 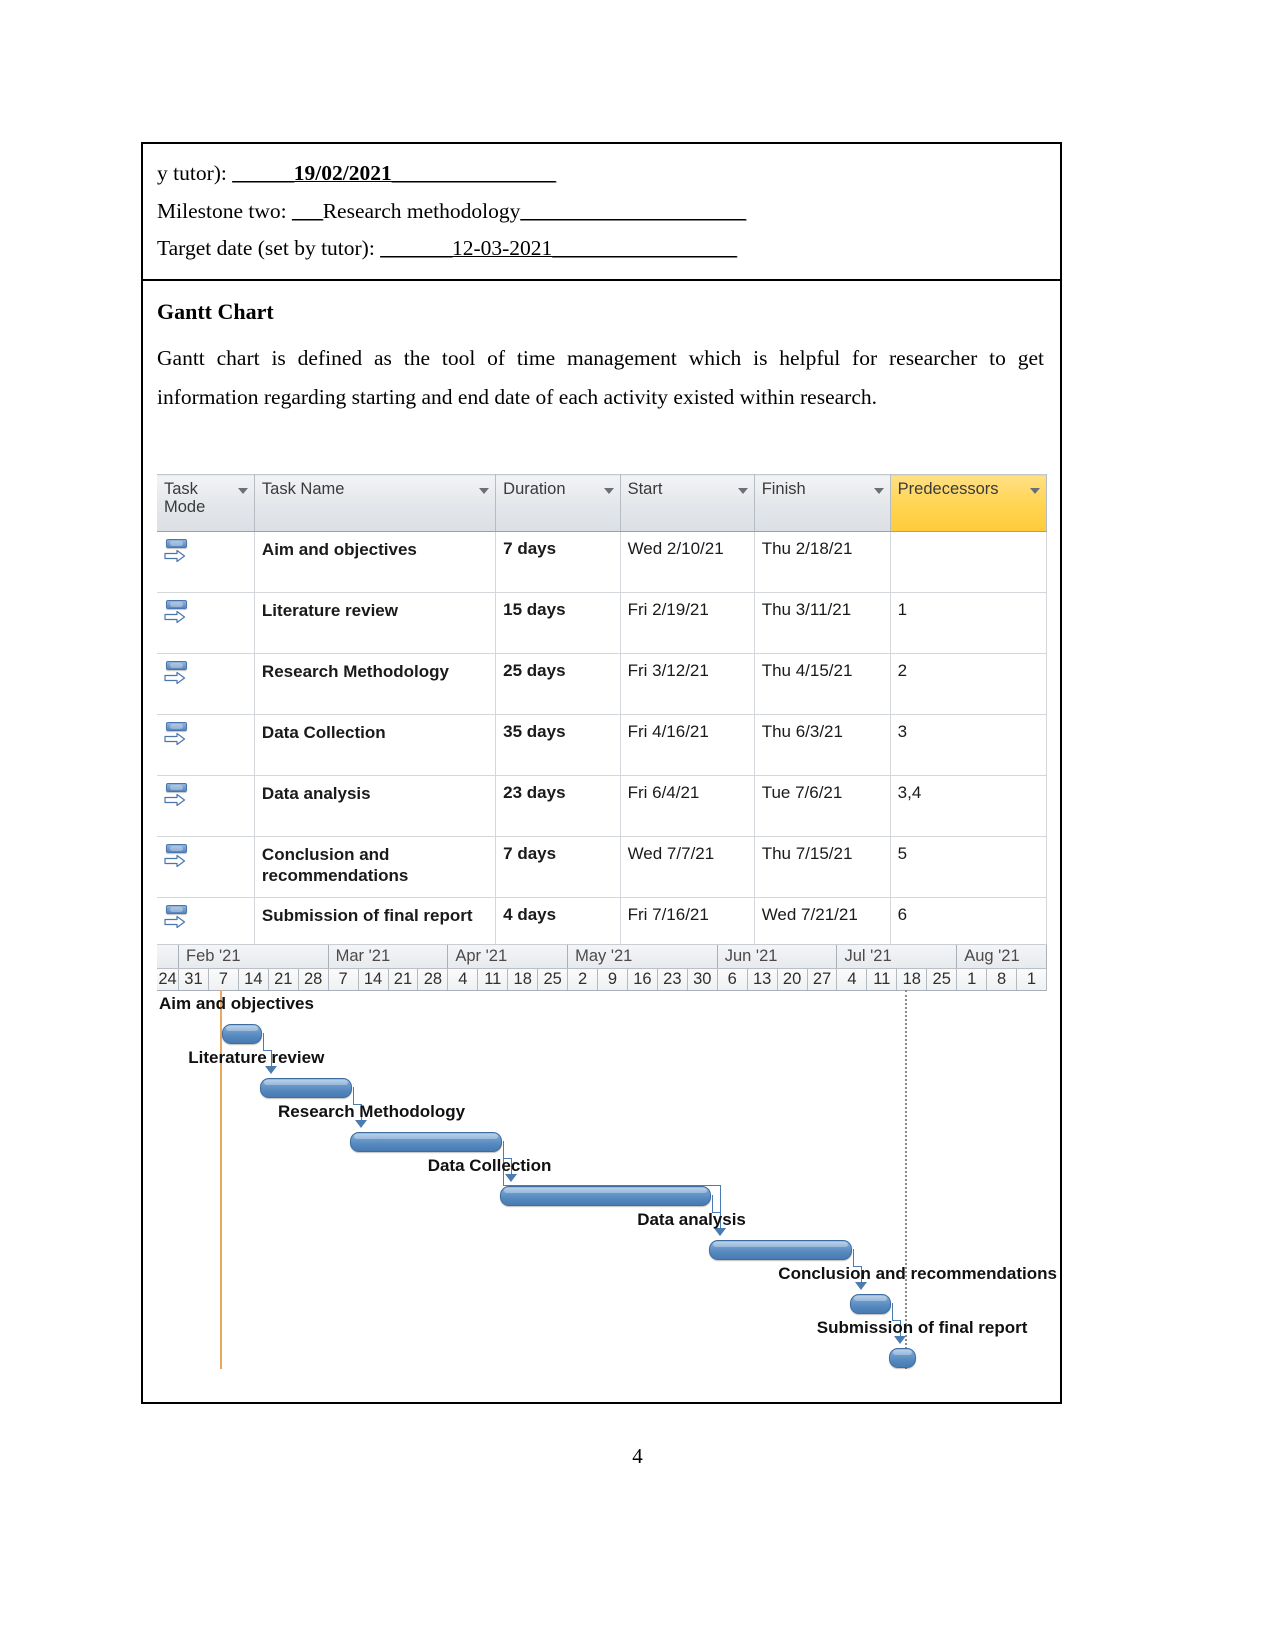 What do you see at coordinates (822, 623) in the screenshot?
I see `cell-finish: Thu 3/11/21` at bounding box center [822, 623].